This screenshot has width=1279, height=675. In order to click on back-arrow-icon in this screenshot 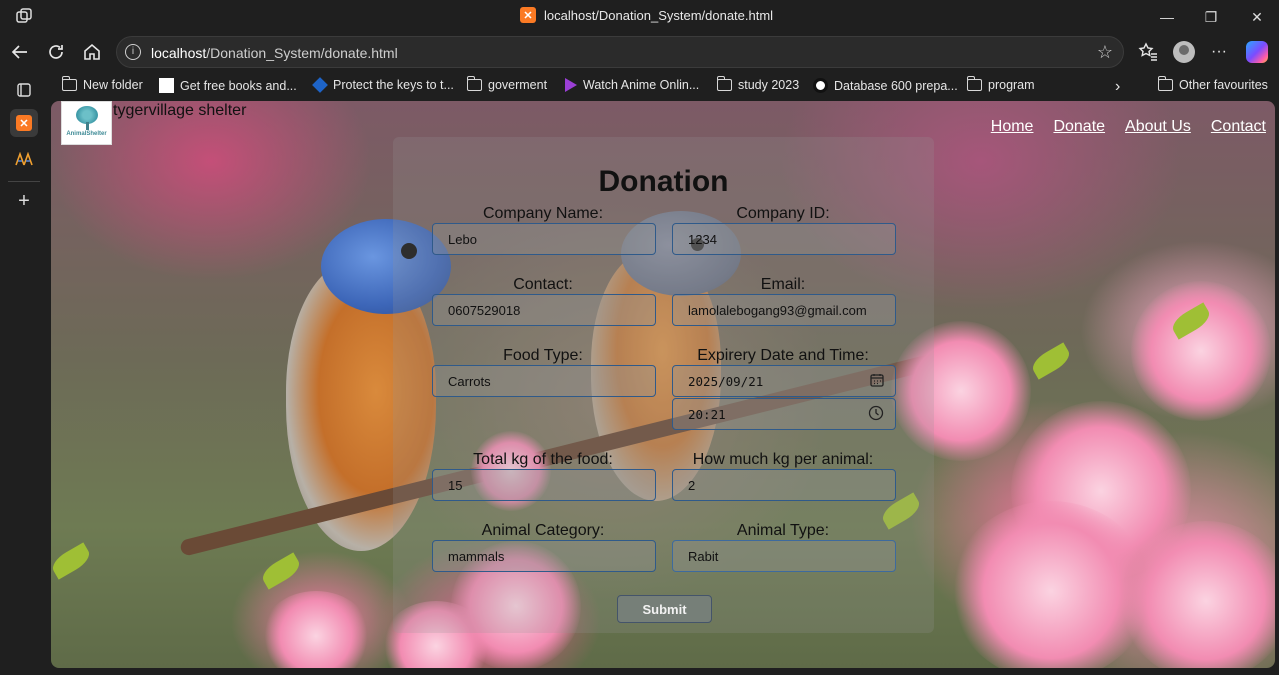, I will do `click(19, 52)`.